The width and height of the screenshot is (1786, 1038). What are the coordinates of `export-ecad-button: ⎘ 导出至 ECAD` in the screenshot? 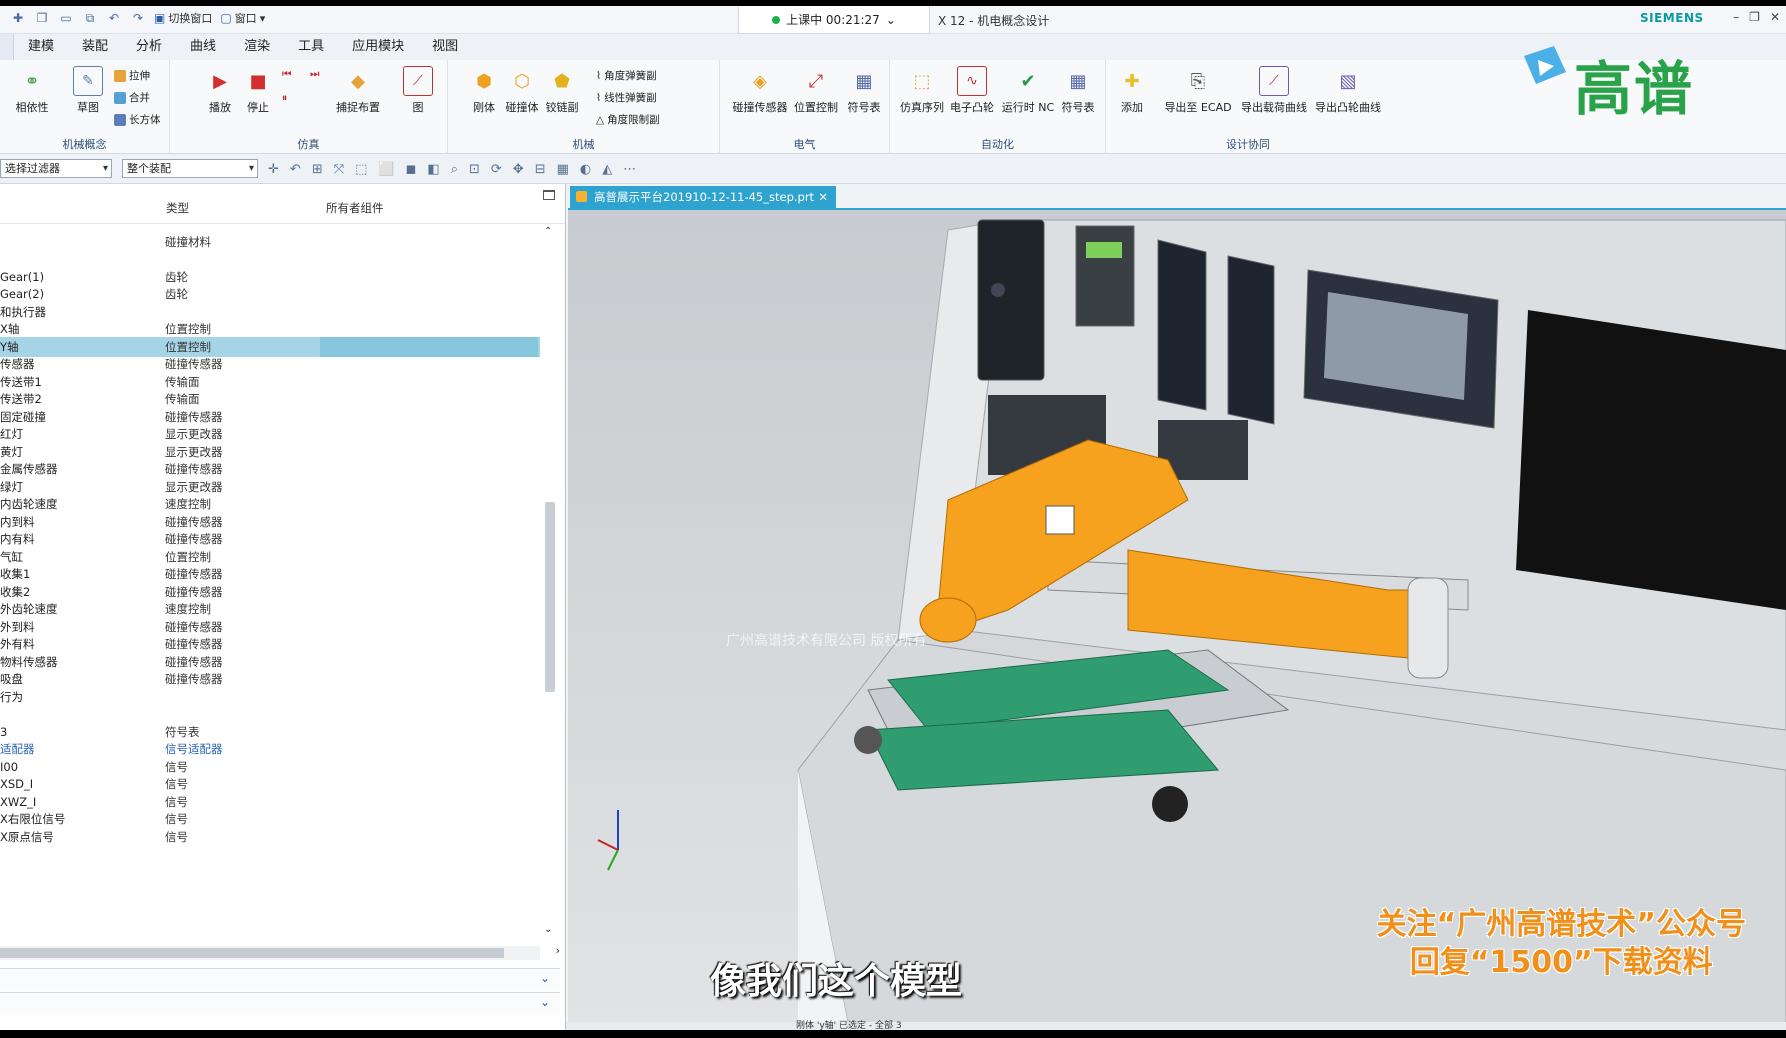 It's located at (1198, 90).